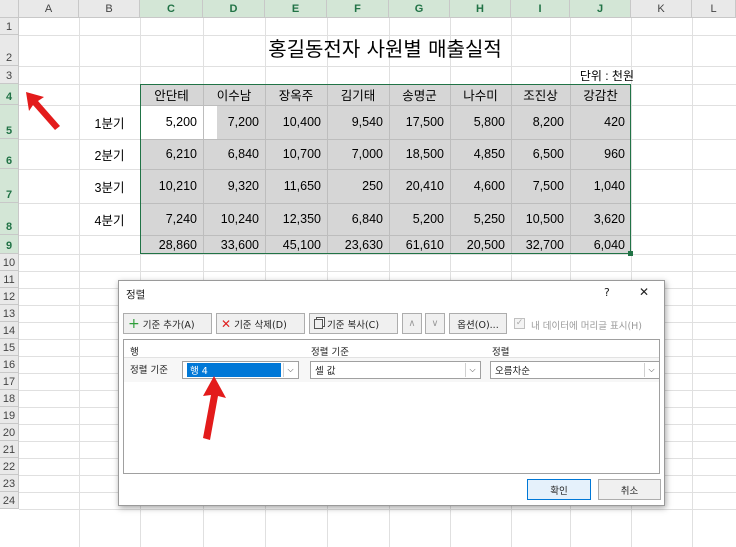 Image resolution: width=736 pixels, height=547 pixels. Describe the element at coordinates (214, 408) in the screenshot. I see `red-arrow-row-select` at that location.